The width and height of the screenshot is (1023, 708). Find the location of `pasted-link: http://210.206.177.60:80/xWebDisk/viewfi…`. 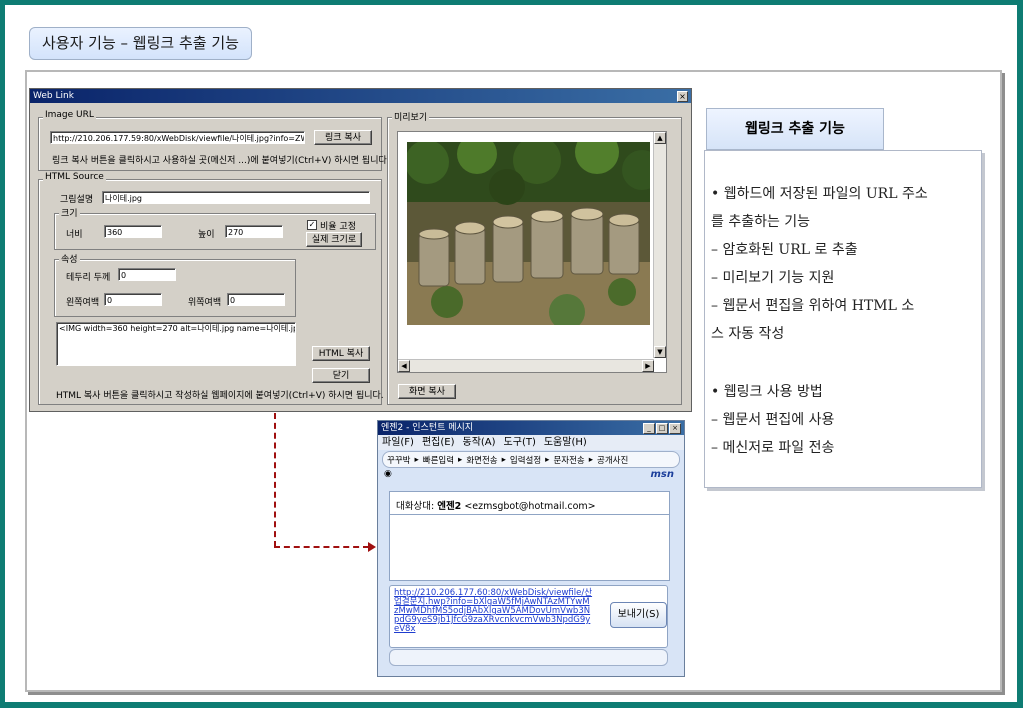

pasted-link: http://210.206.177.60:80/xWebDisk/viewfi… is located at coordinates (494, 611).